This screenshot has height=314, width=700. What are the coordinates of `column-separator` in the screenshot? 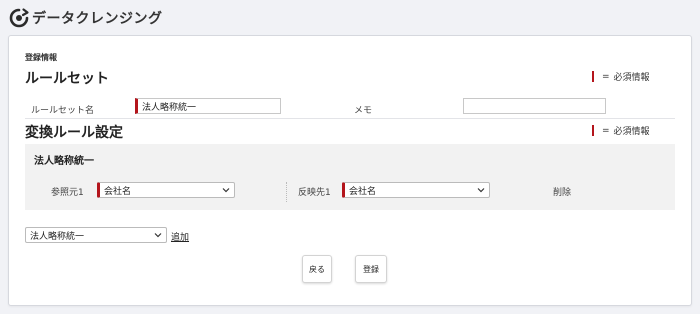 It's located at (286, 192).